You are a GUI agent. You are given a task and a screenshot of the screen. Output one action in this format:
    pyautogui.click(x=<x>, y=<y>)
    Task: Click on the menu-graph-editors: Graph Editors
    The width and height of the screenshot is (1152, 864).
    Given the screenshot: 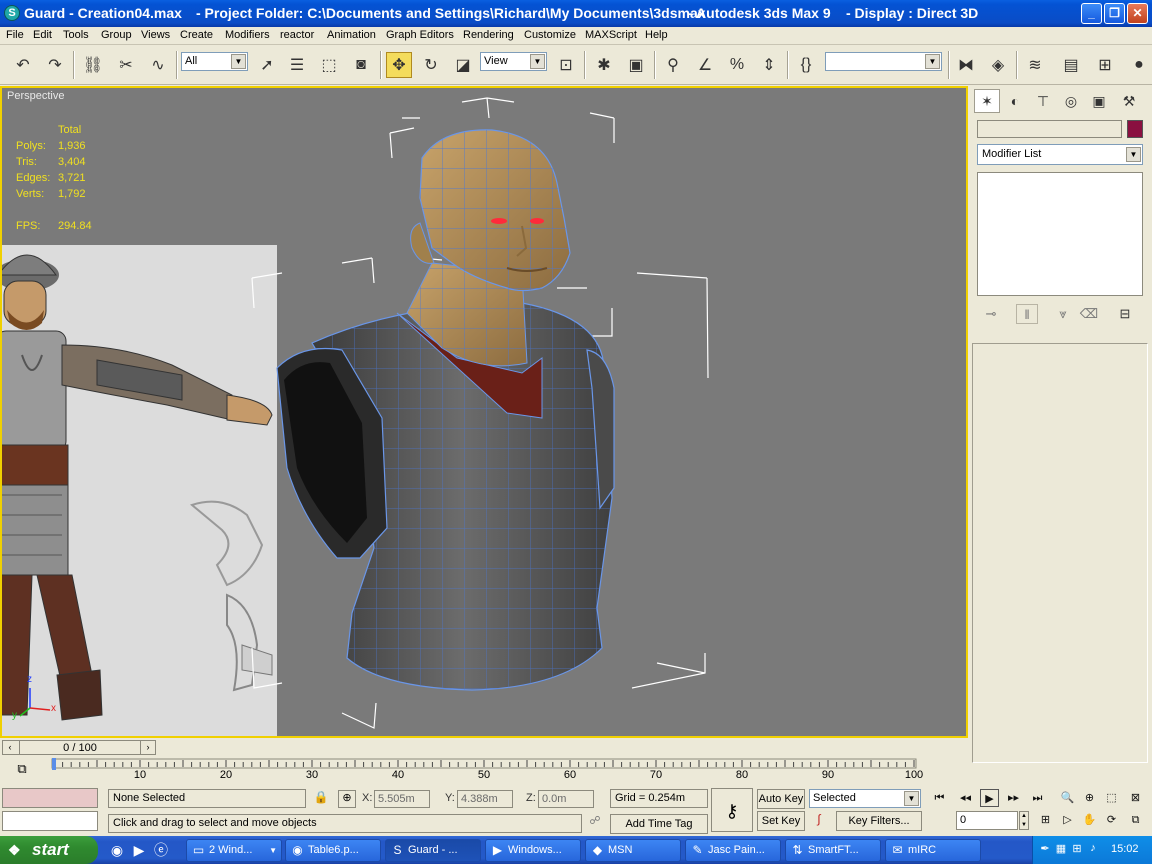 What is the action you would take?
    pyautogui.click(x=420, y=35)
    